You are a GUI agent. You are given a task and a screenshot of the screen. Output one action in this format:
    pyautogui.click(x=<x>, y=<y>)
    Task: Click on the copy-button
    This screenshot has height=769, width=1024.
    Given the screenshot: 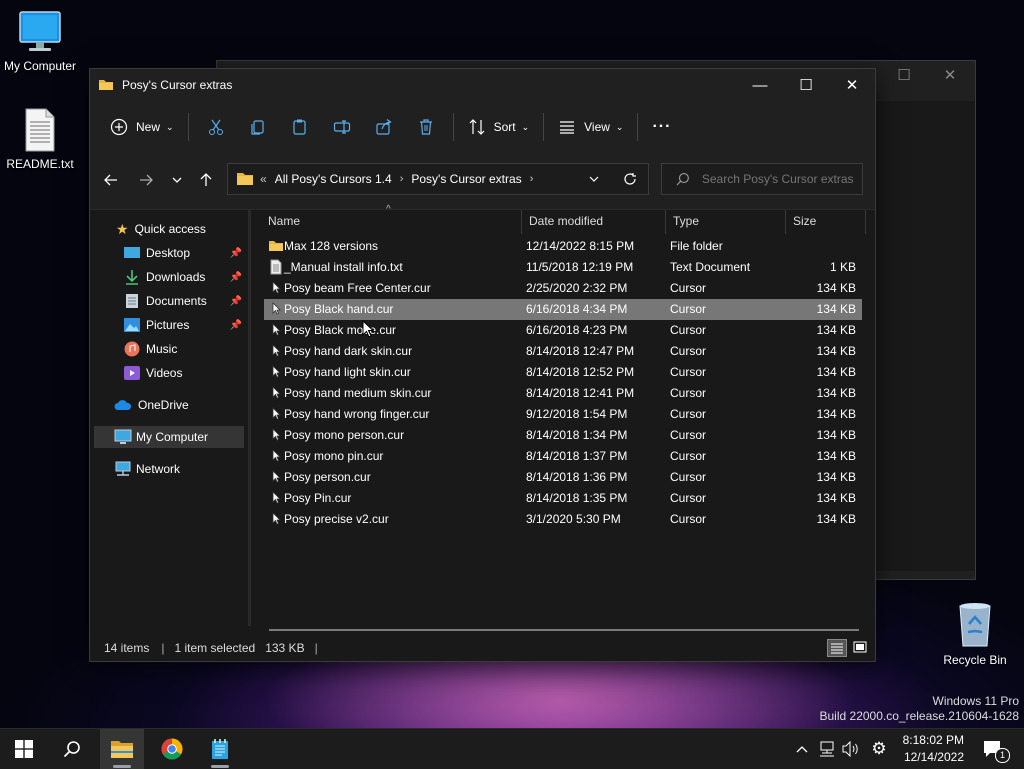 What is the action you would take?
    pyautogui.click(x=258, y=127)
    